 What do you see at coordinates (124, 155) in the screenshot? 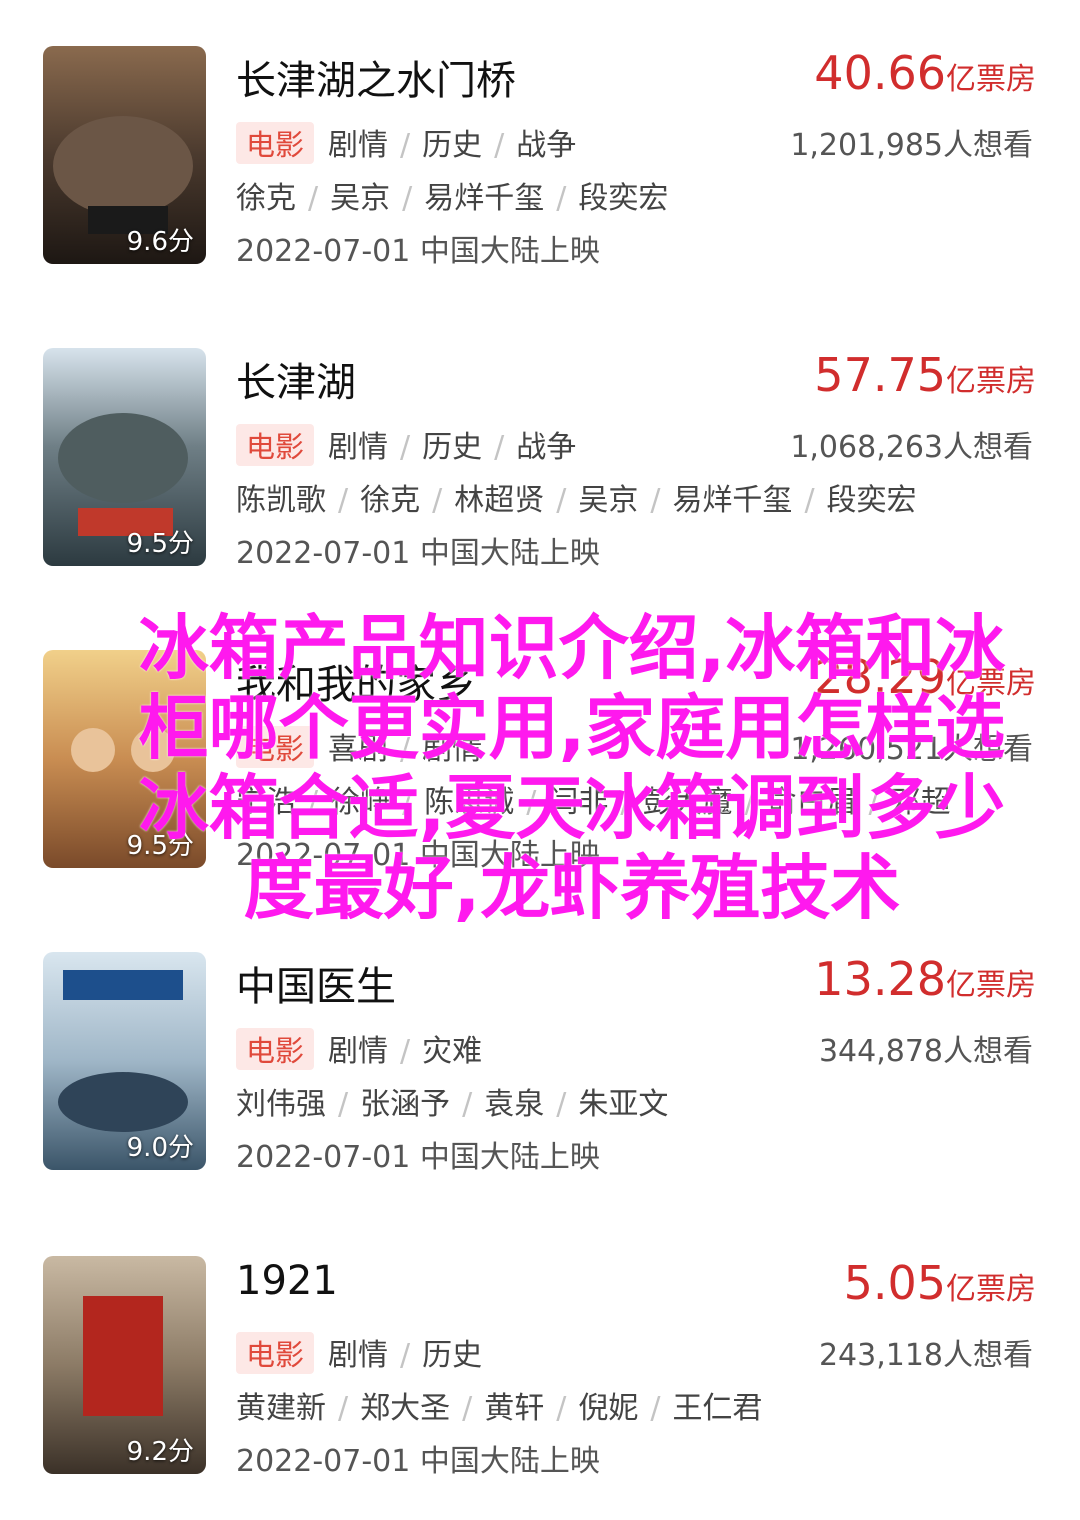
I see `movie-poster: 9.6分` at bounding box center [124, 155].